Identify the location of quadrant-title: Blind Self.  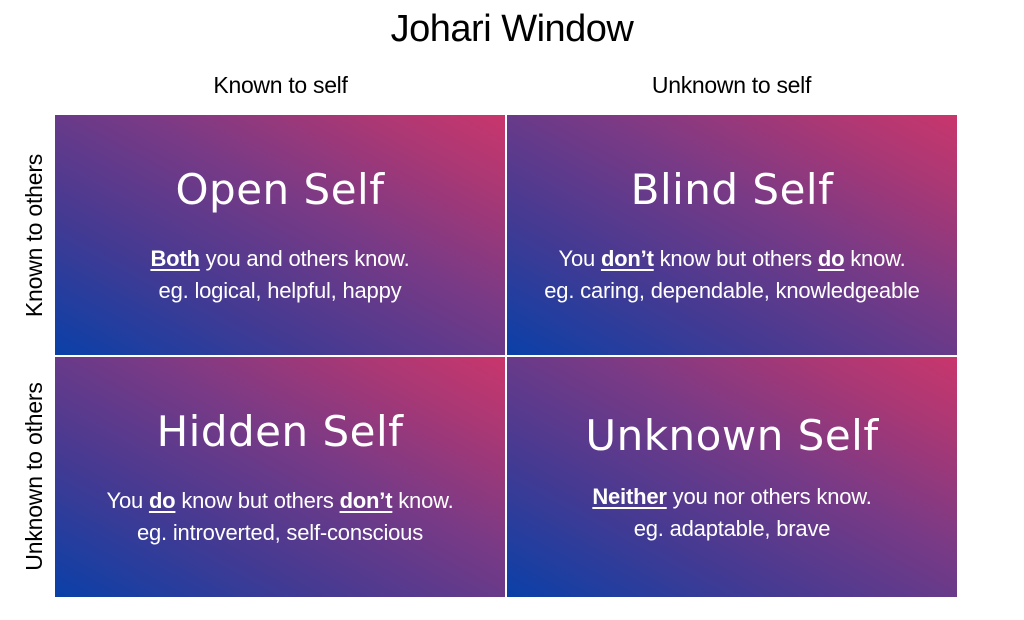
(732, 189).